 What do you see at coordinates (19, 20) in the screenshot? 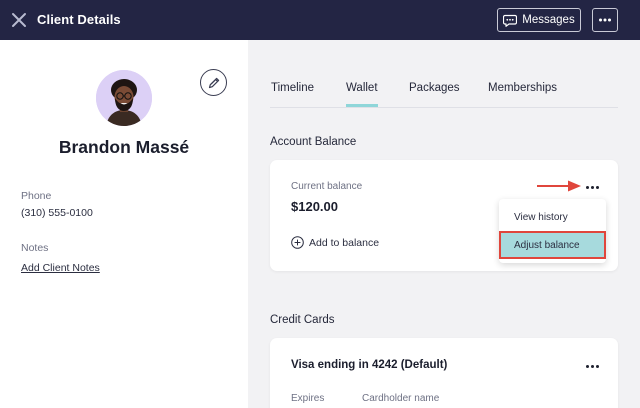
I see `close-icon` at bounding box center [19, 20].